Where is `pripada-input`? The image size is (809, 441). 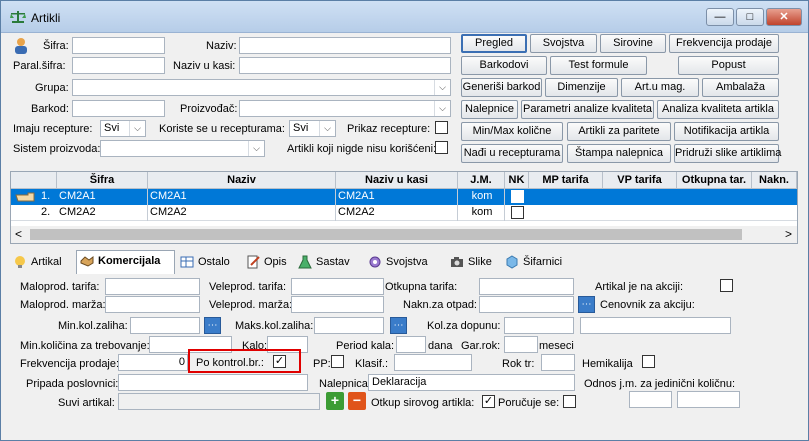
pripada-input is located at coordinates (213, 382).